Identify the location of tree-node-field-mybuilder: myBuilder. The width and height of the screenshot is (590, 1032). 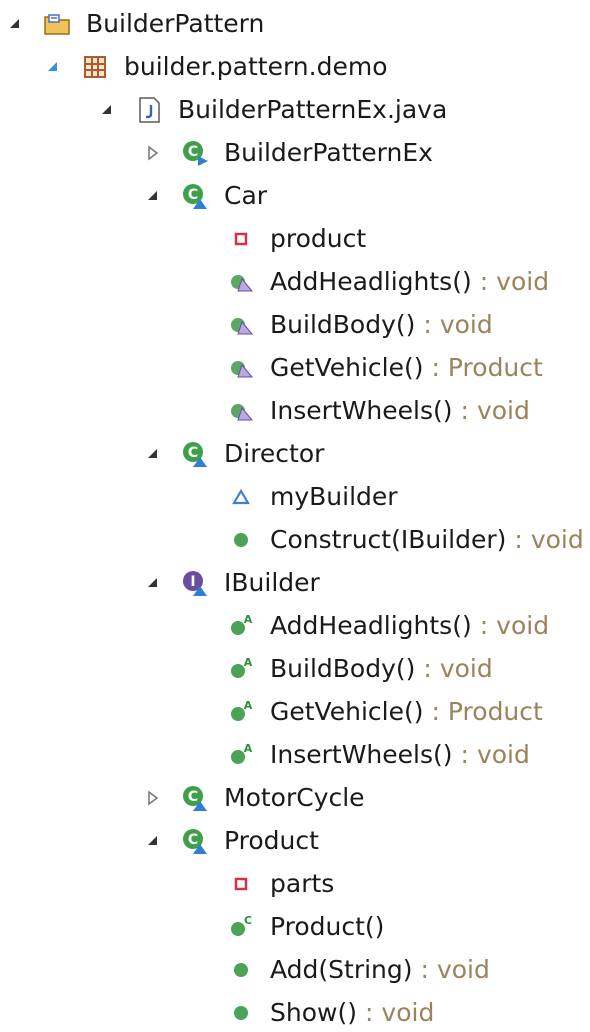
(312, 497).